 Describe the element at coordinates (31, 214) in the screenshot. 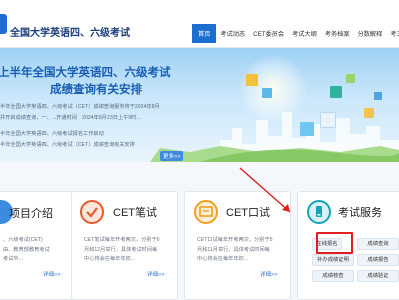

I see `card-title: 项目介绍` at that location.